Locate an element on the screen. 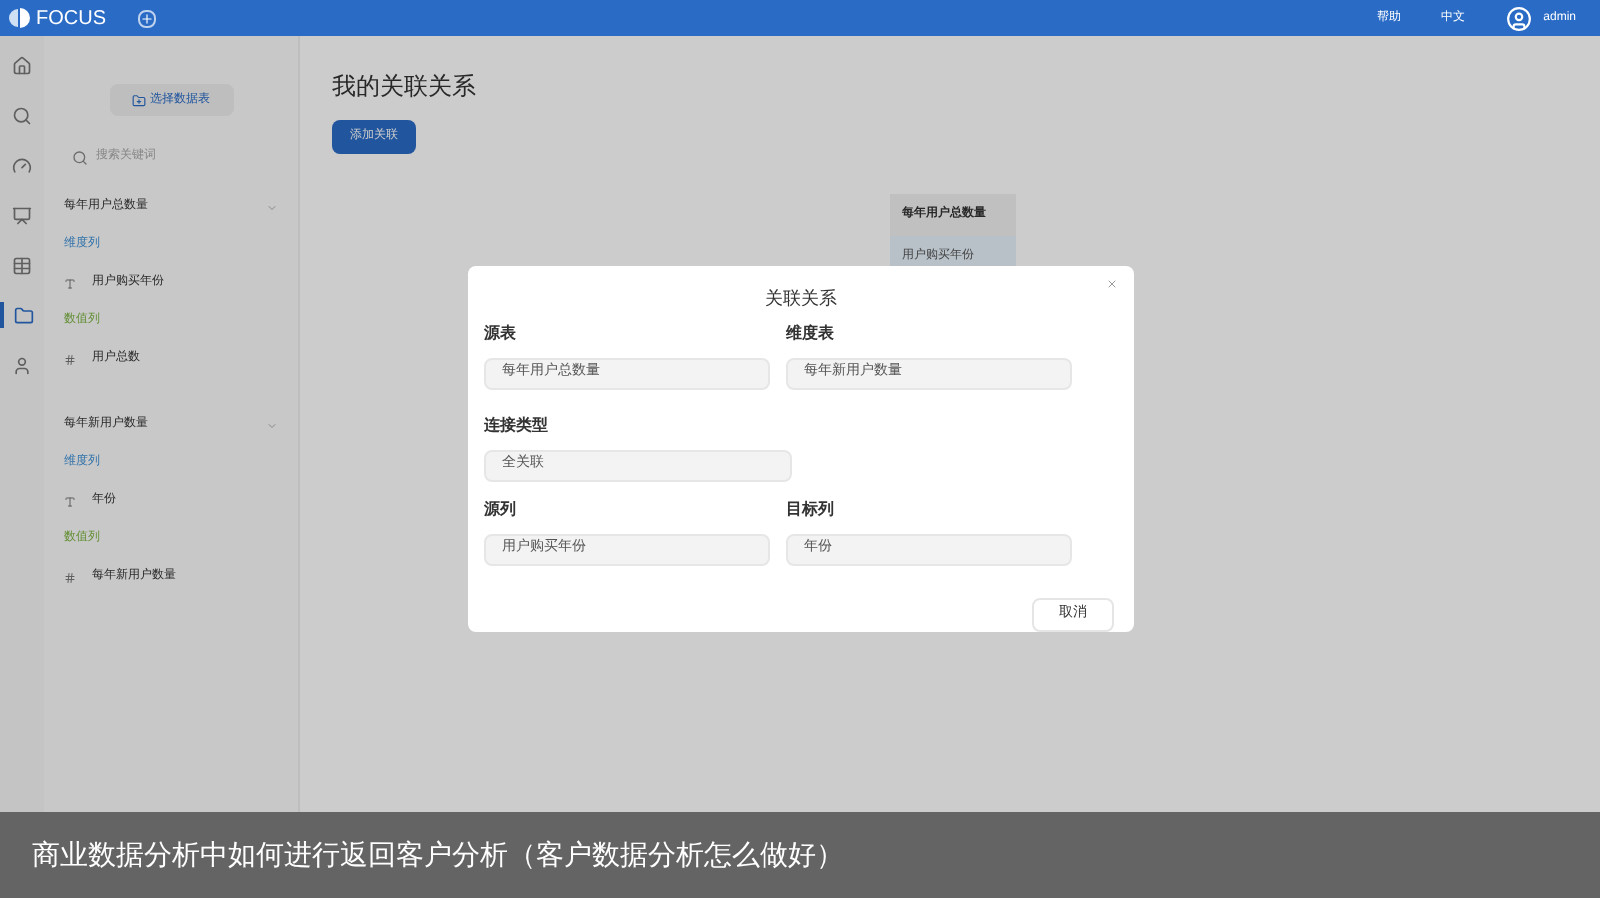 This screenshot has height=898, width=1600. field-label: 源表 is located at coordinates (501, 333).